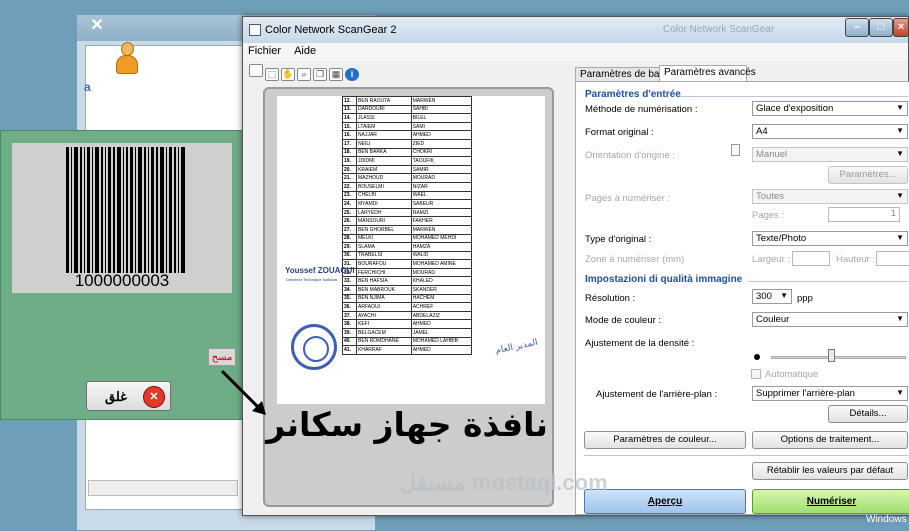  What do you see at coordinates (441, 290) in the screenshot?
I see `document-cell: SKANDER` at bounding box center [441, 290].